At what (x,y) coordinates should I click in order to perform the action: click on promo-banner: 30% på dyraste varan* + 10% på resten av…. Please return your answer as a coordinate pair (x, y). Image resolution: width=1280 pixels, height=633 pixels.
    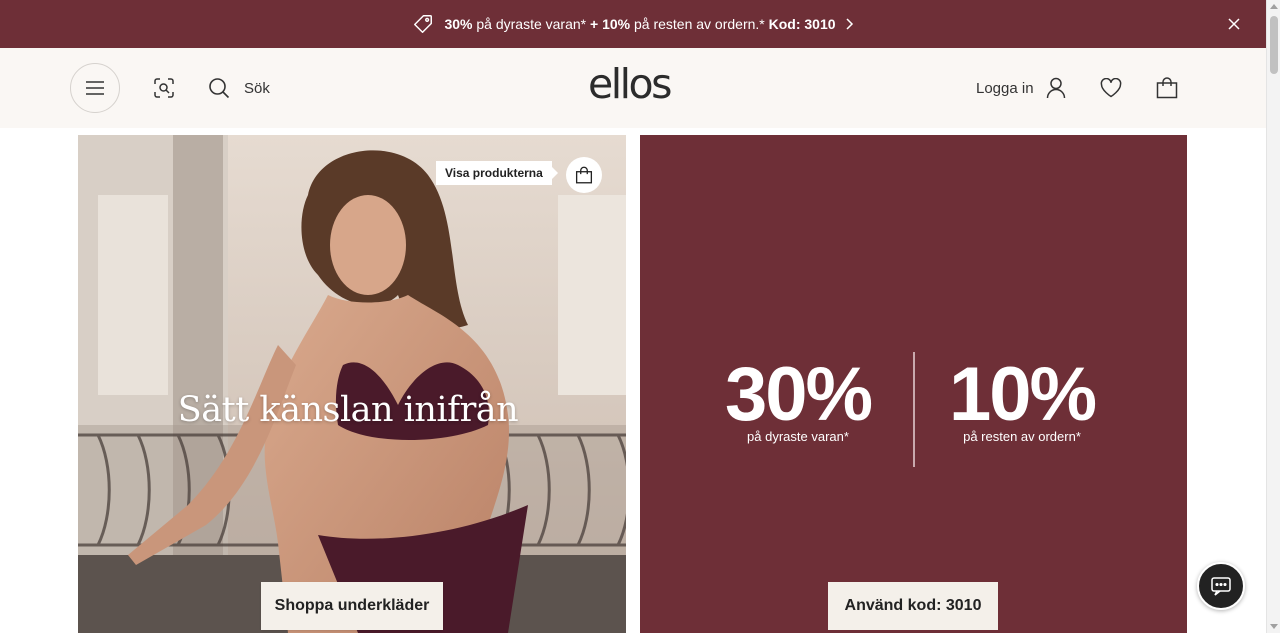
    Looking at the image, I should click on (633, 24).